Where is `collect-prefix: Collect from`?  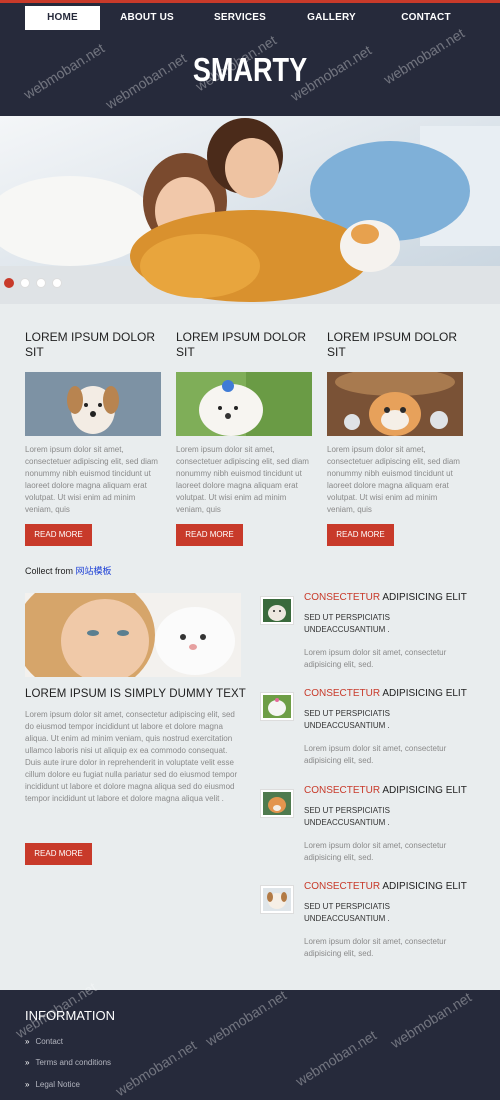
collect-prefix: Collect from is located at coordinates (50, 571).